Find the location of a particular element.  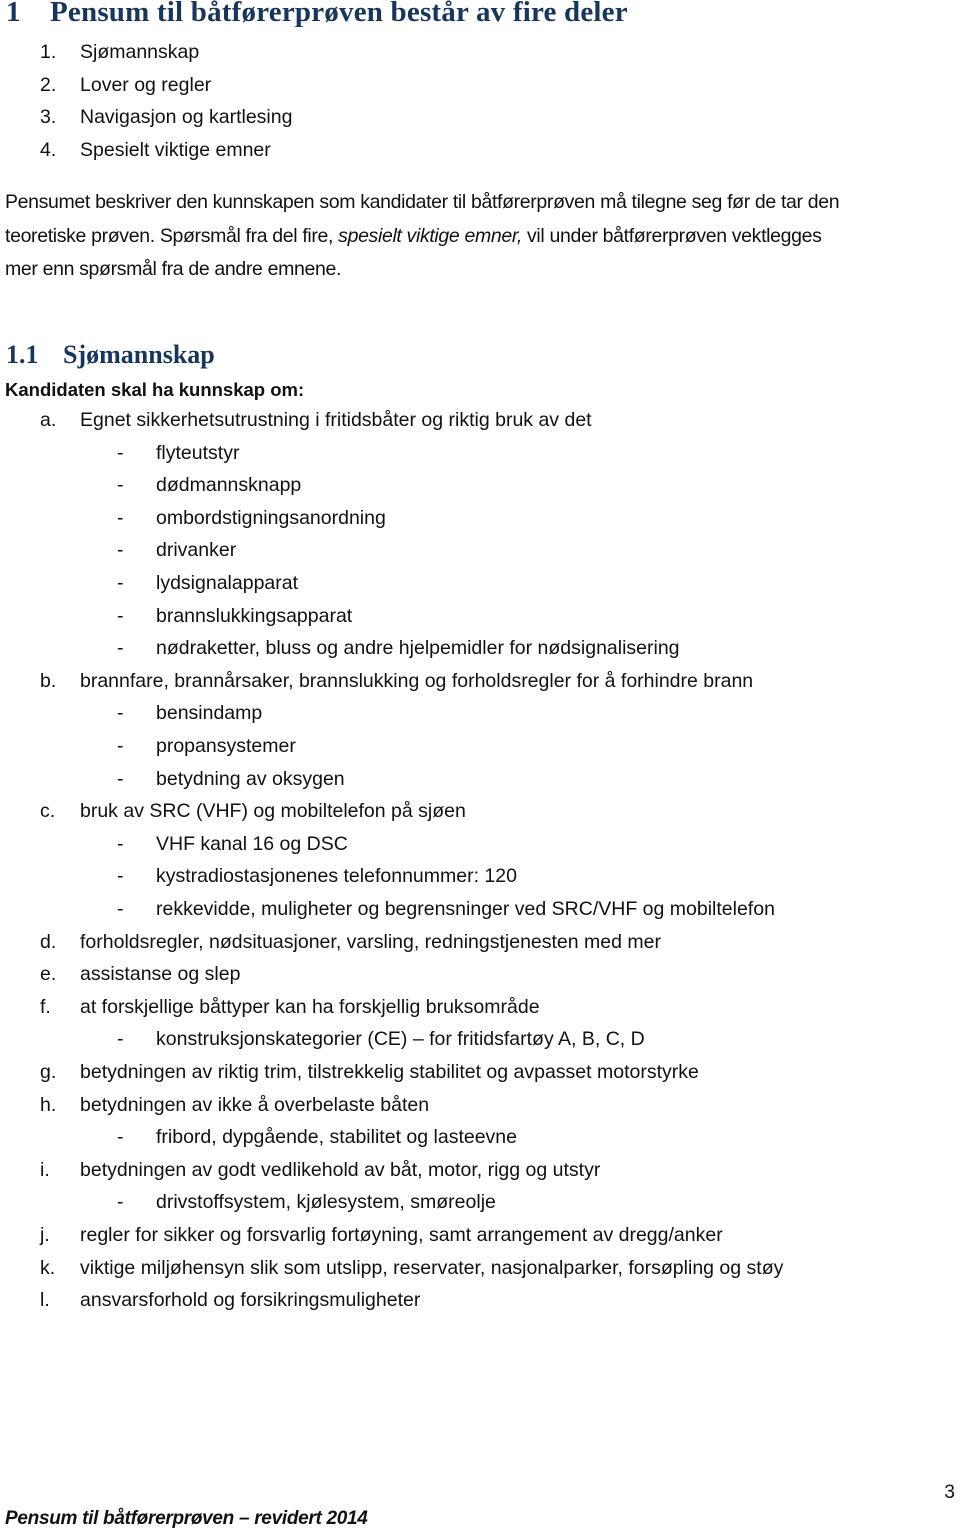

section-heading-1-1: 1.1 Sjømannskap is located at coordinates (110, 355).